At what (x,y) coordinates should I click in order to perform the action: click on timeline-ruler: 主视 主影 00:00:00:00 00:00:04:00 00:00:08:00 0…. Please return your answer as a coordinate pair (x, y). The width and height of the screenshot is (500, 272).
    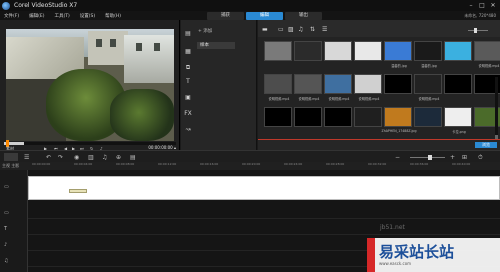
    Looking at the image, I should click on (250, 166).